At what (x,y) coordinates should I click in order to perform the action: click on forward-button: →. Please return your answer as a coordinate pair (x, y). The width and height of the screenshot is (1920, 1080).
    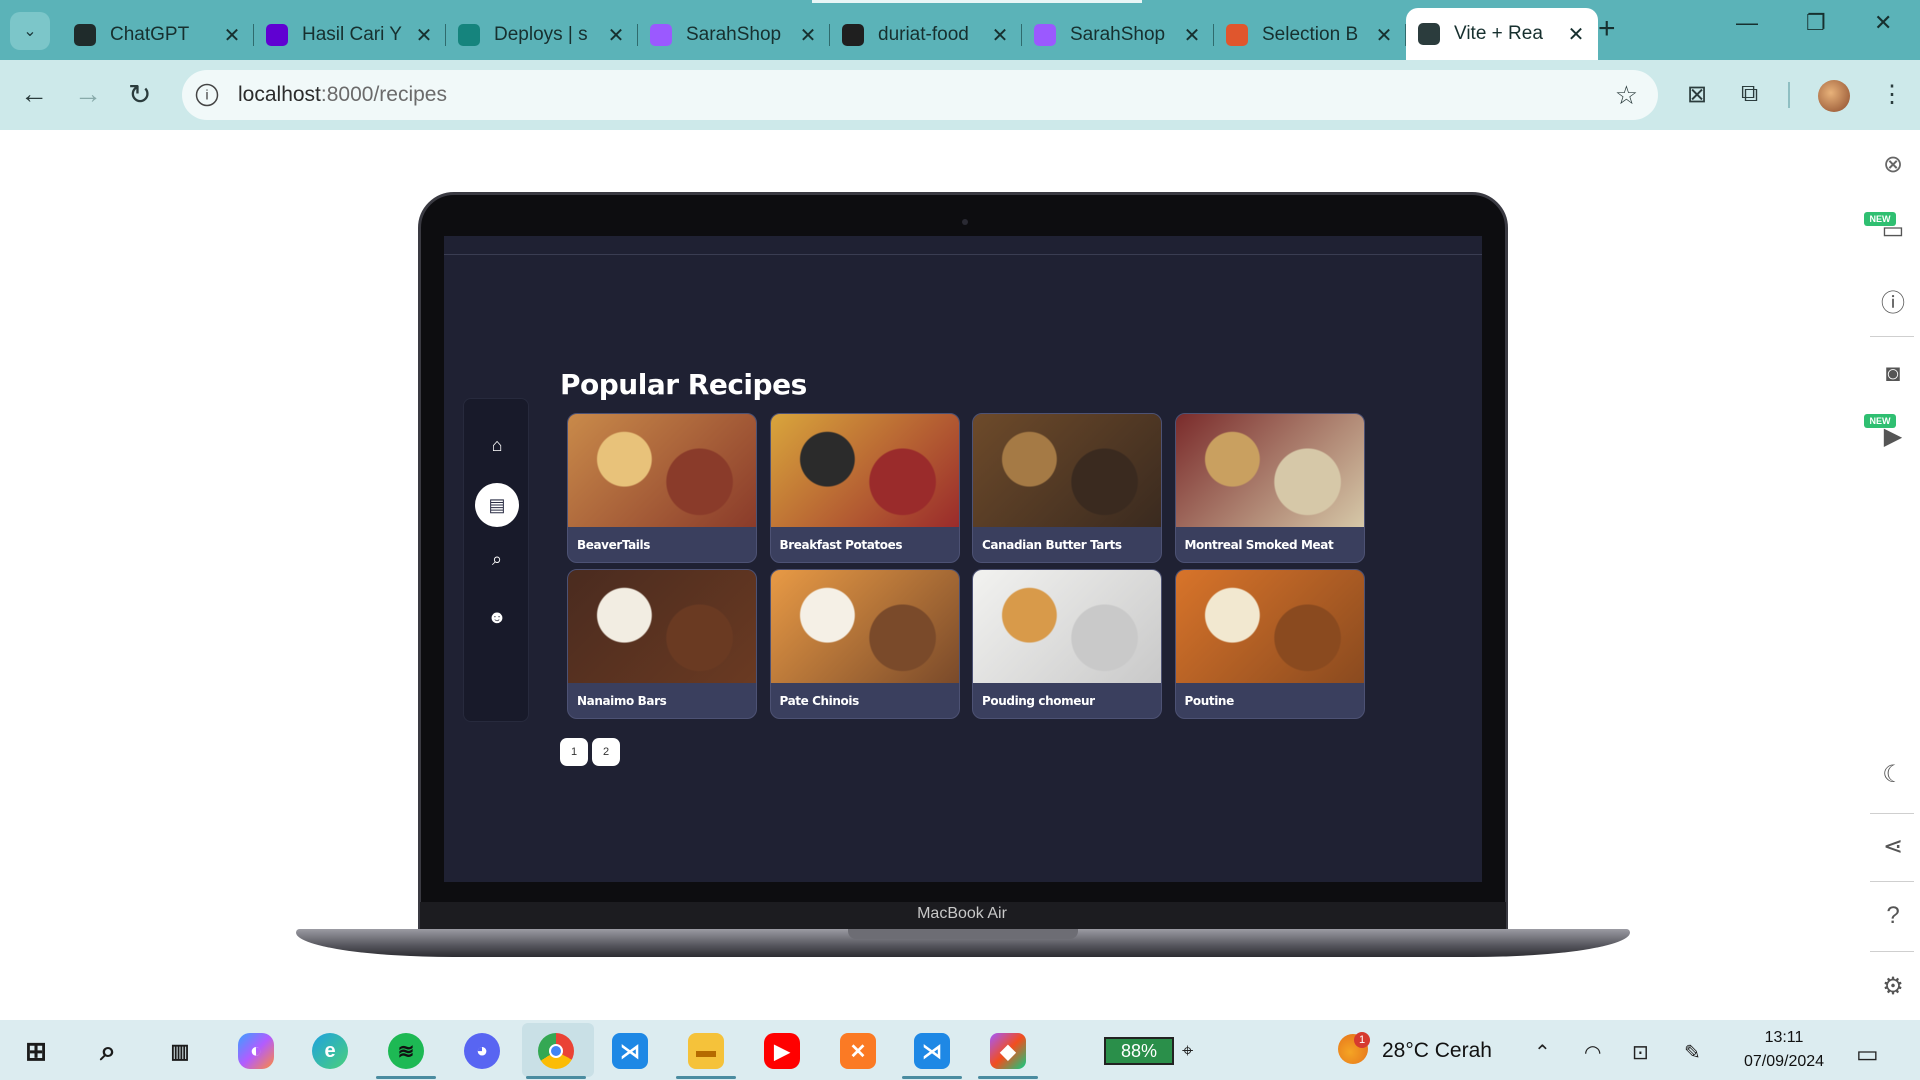
    Looking at the image, I should click on (88, 94).